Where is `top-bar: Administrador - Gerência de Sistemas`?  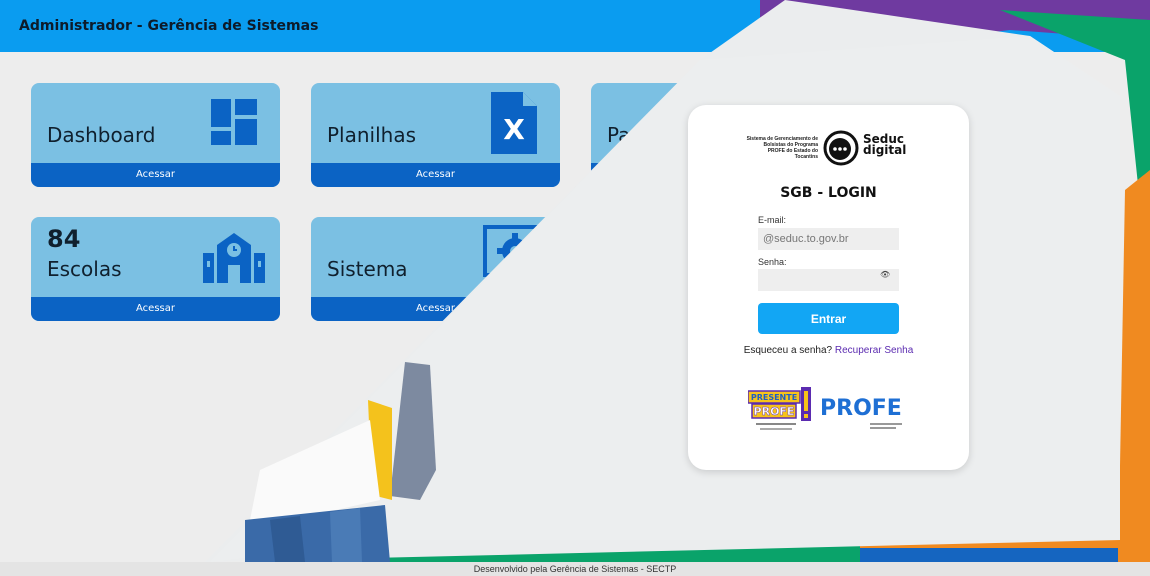
top-bar: Administrador - Gerência de Sistemas is located at coordinates (575, 26).